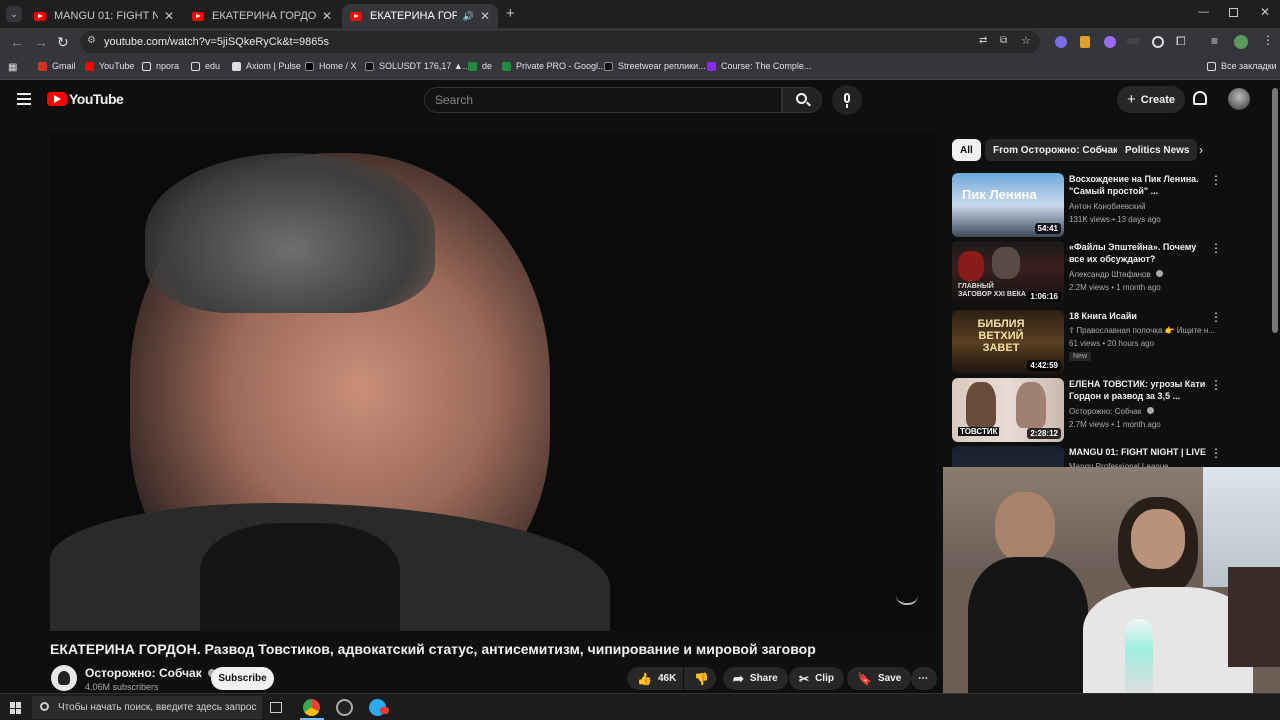 Image resolution: width=1280 pixels, height=720 pixels. I want to click on translate-icon: ⇄, so click(983, 40).